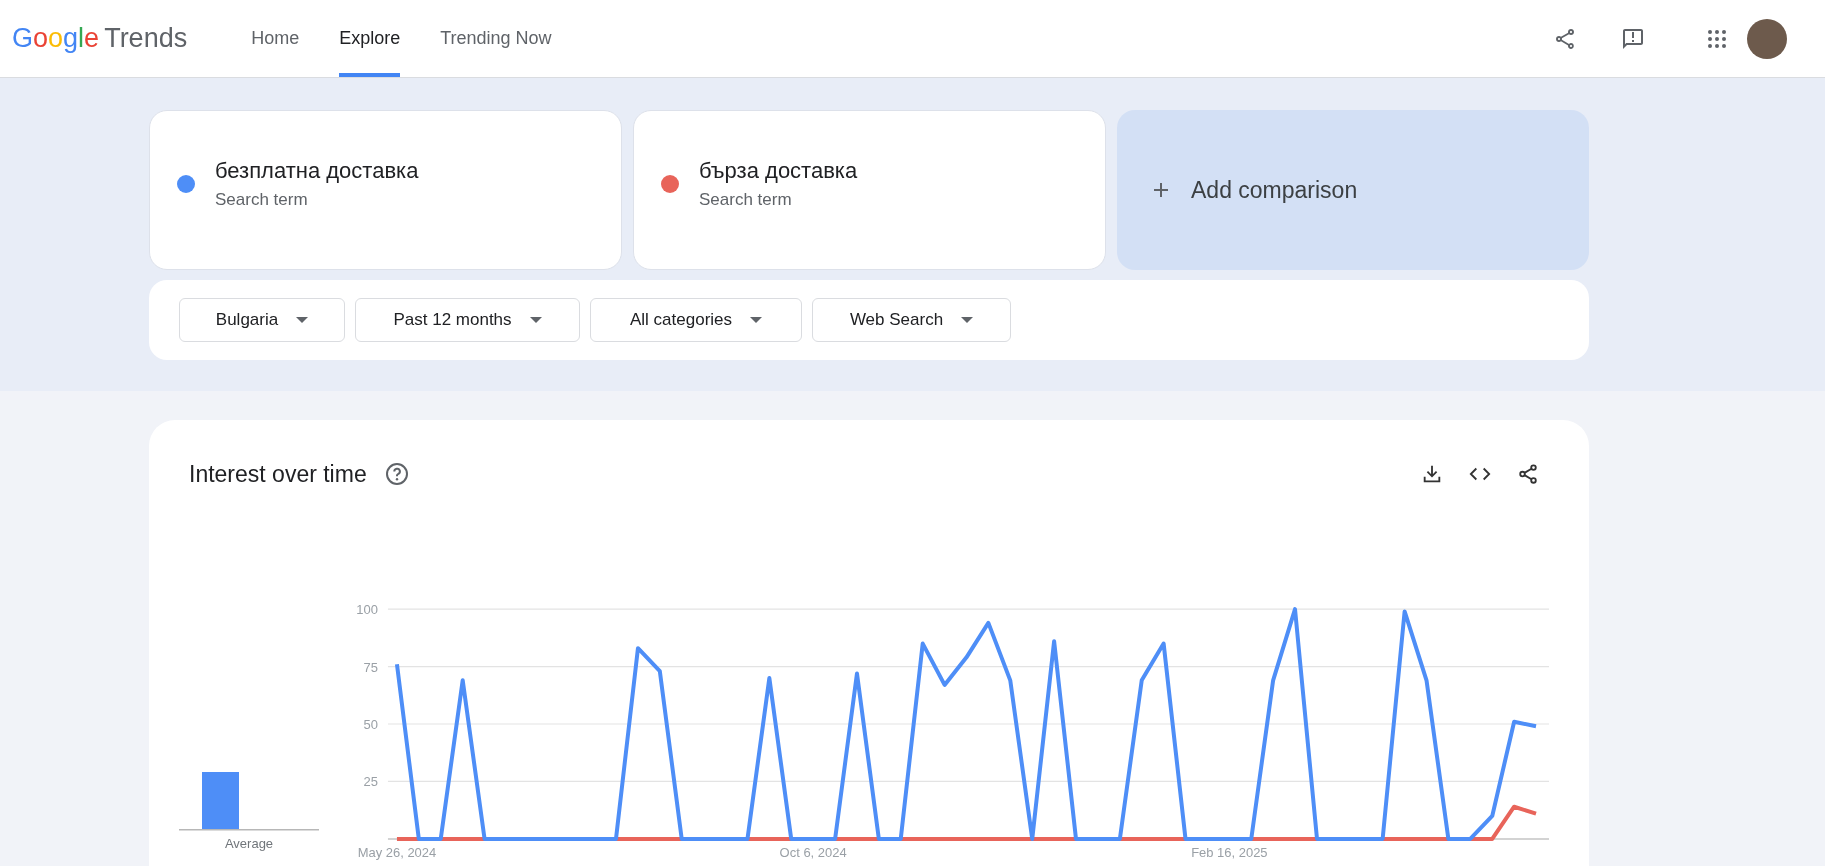 The image size is (1825, 866). What do you see at coordinates (396, 474) in the screenshot?
I see `help-icon` at bounding box center [396, 474].